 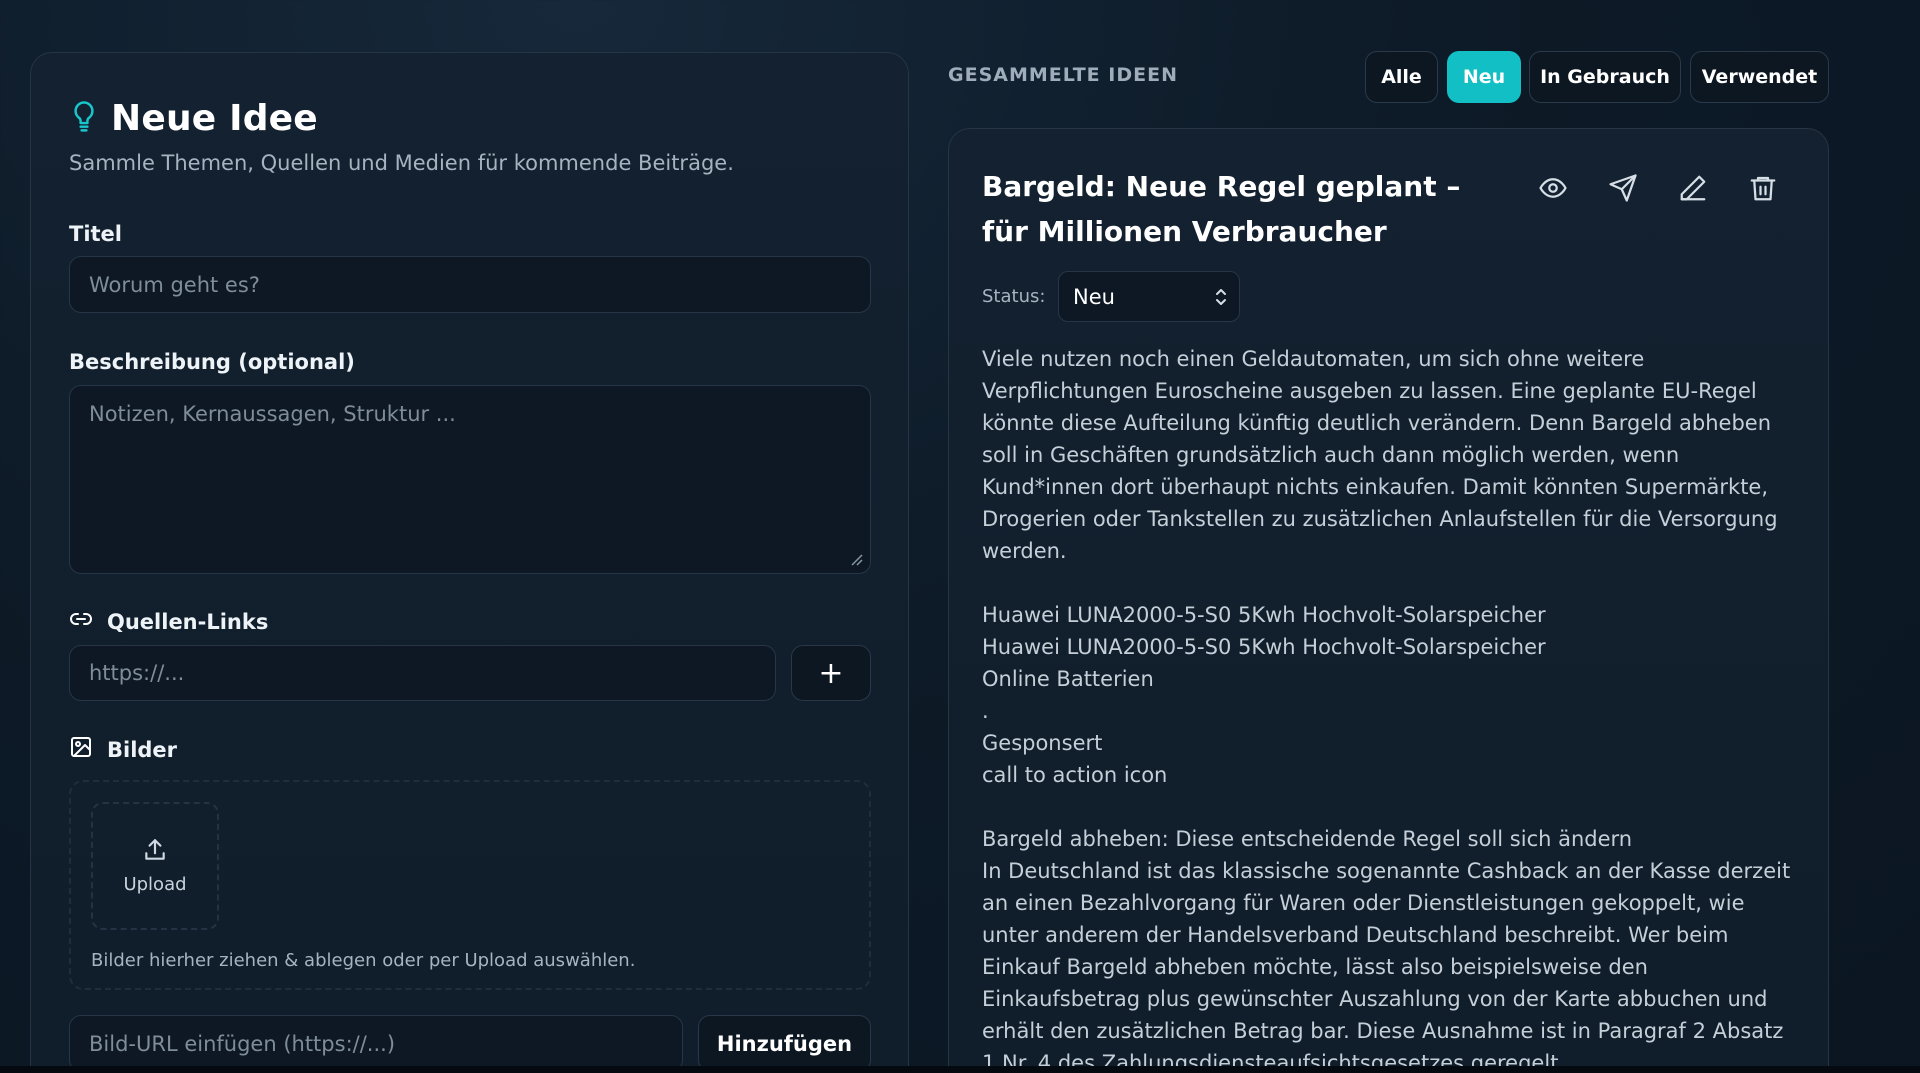 What do you see at coordinates (81, 621) in the screenshot?
I see `link-icon` at bounding box center [81, 621].